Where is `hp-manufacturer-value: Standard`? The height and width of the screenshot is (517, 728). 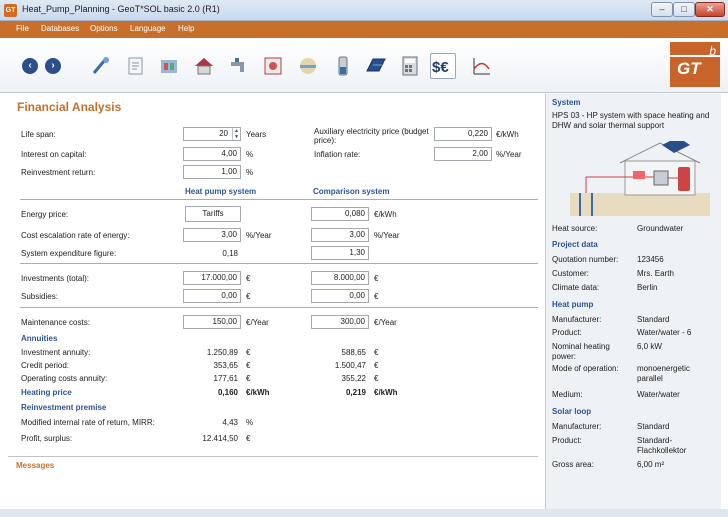 hp-manufacturer-value: Standard is located at coordinates (653, 319).